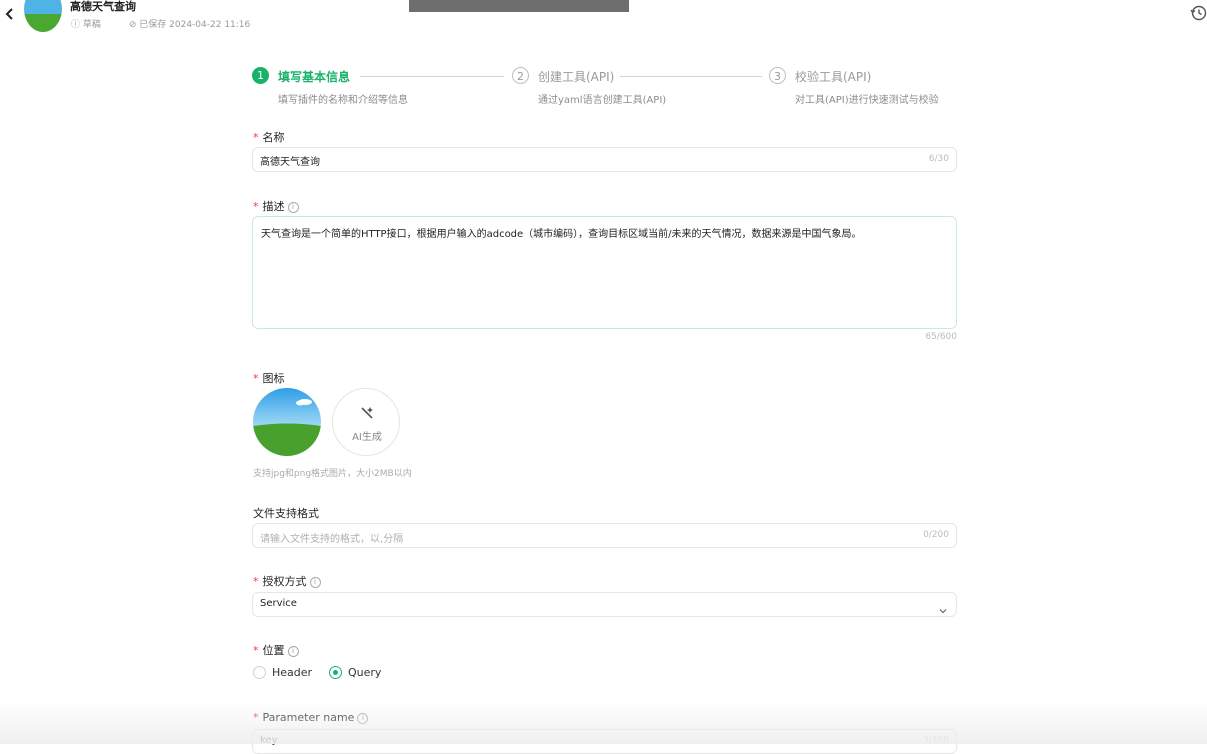  Describe the element at coordinates (938, 159) in the screenshot. I see `name-char-count: 6/30` at that location.